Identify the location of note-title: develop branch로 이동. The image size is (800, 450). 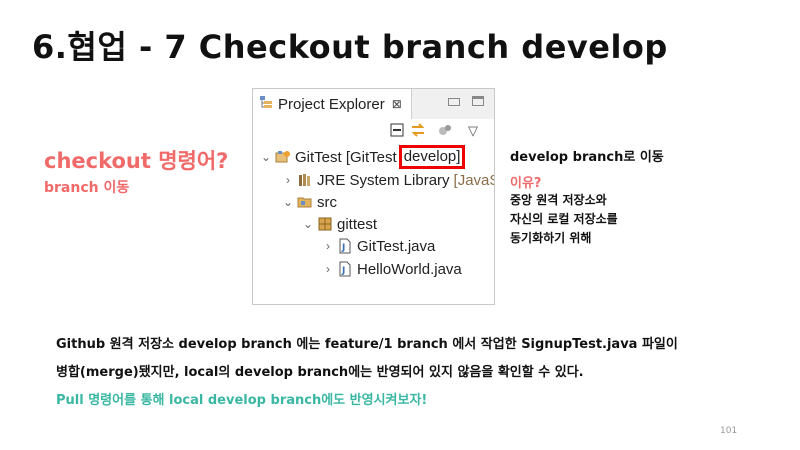
(587, 157).